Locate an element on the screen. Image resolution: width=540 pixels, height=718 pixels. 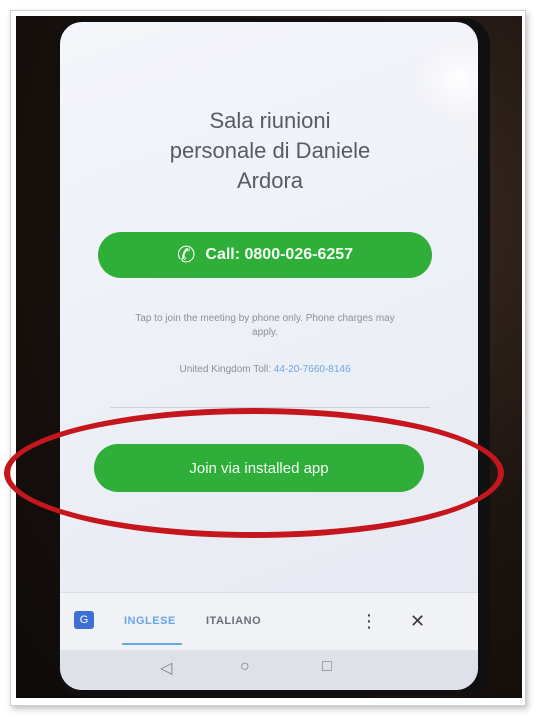
language-tab-english: INGLESE is located at coordinates (150, 621).